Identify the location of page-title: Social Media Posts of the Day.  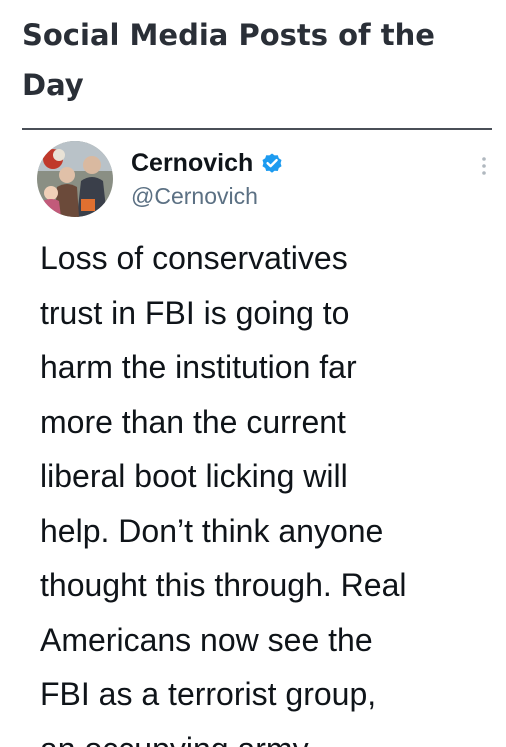
(228, 60).